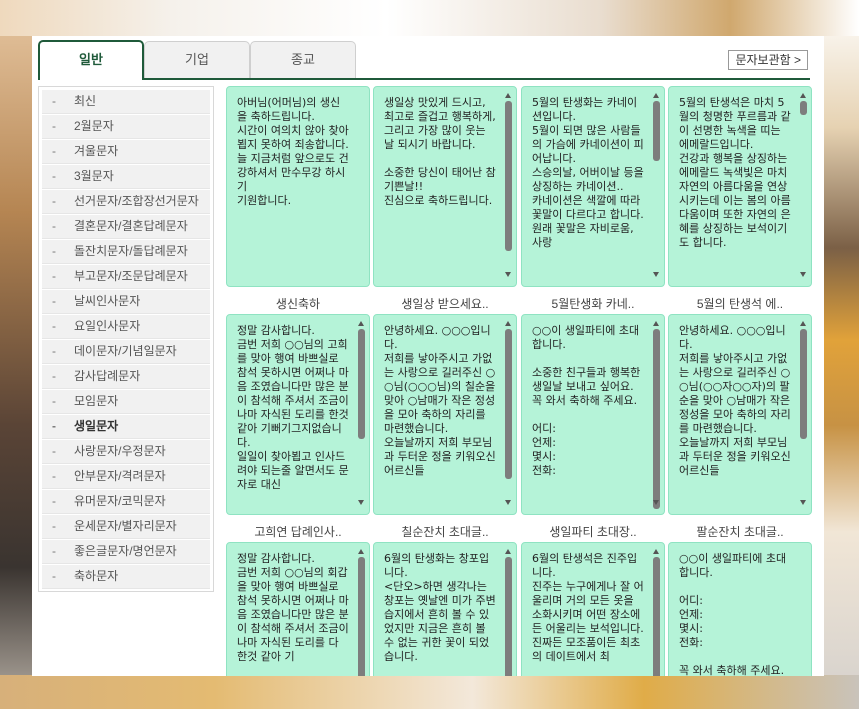  Describe the element at coordinates (593, 531) in the screenshot. I see `message-caption: 생일파티 초대장..` at that location.